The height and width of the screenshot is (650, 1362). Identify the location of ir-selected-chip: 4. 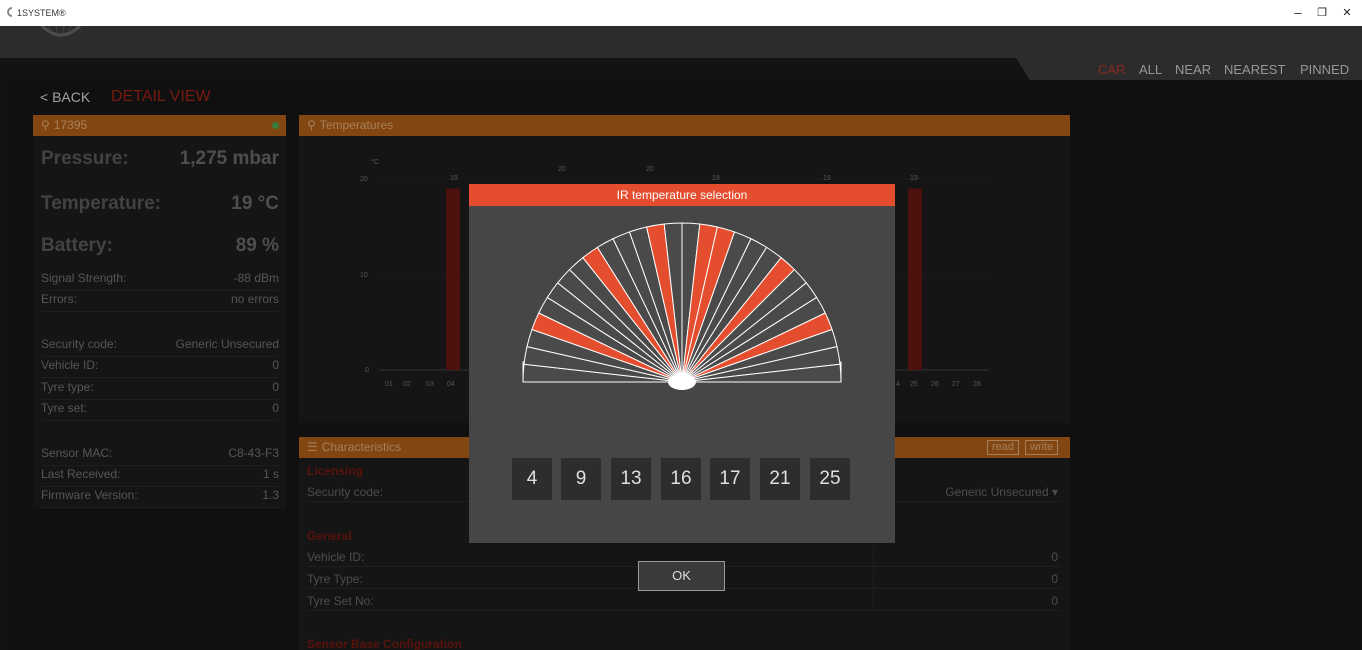
(532, 479).